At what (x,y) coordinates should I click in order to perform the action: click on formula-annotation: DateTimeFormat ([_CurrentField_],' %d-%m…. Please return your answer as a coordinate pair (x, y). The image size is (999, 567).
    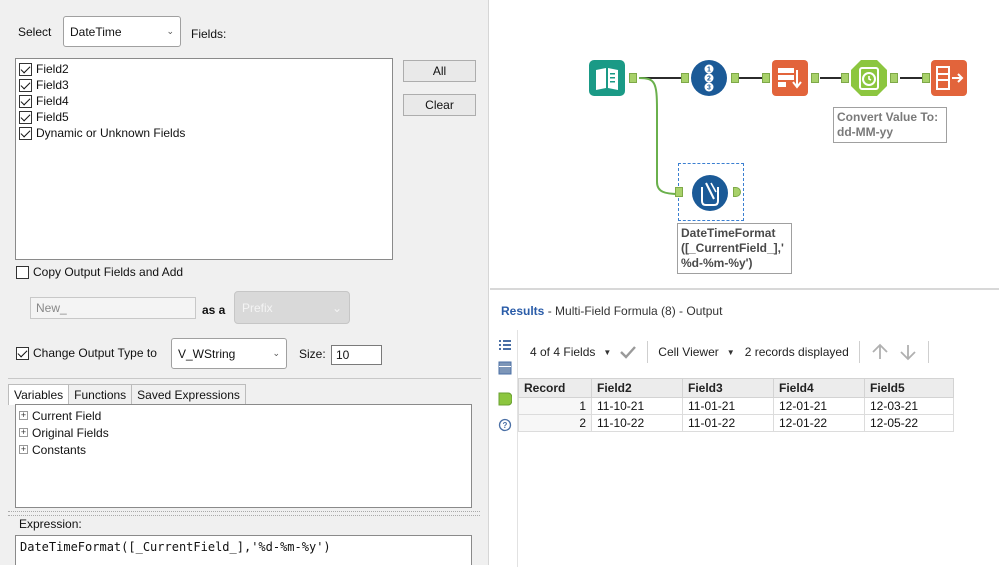
    Looking at the image, I should click on (734, 248).